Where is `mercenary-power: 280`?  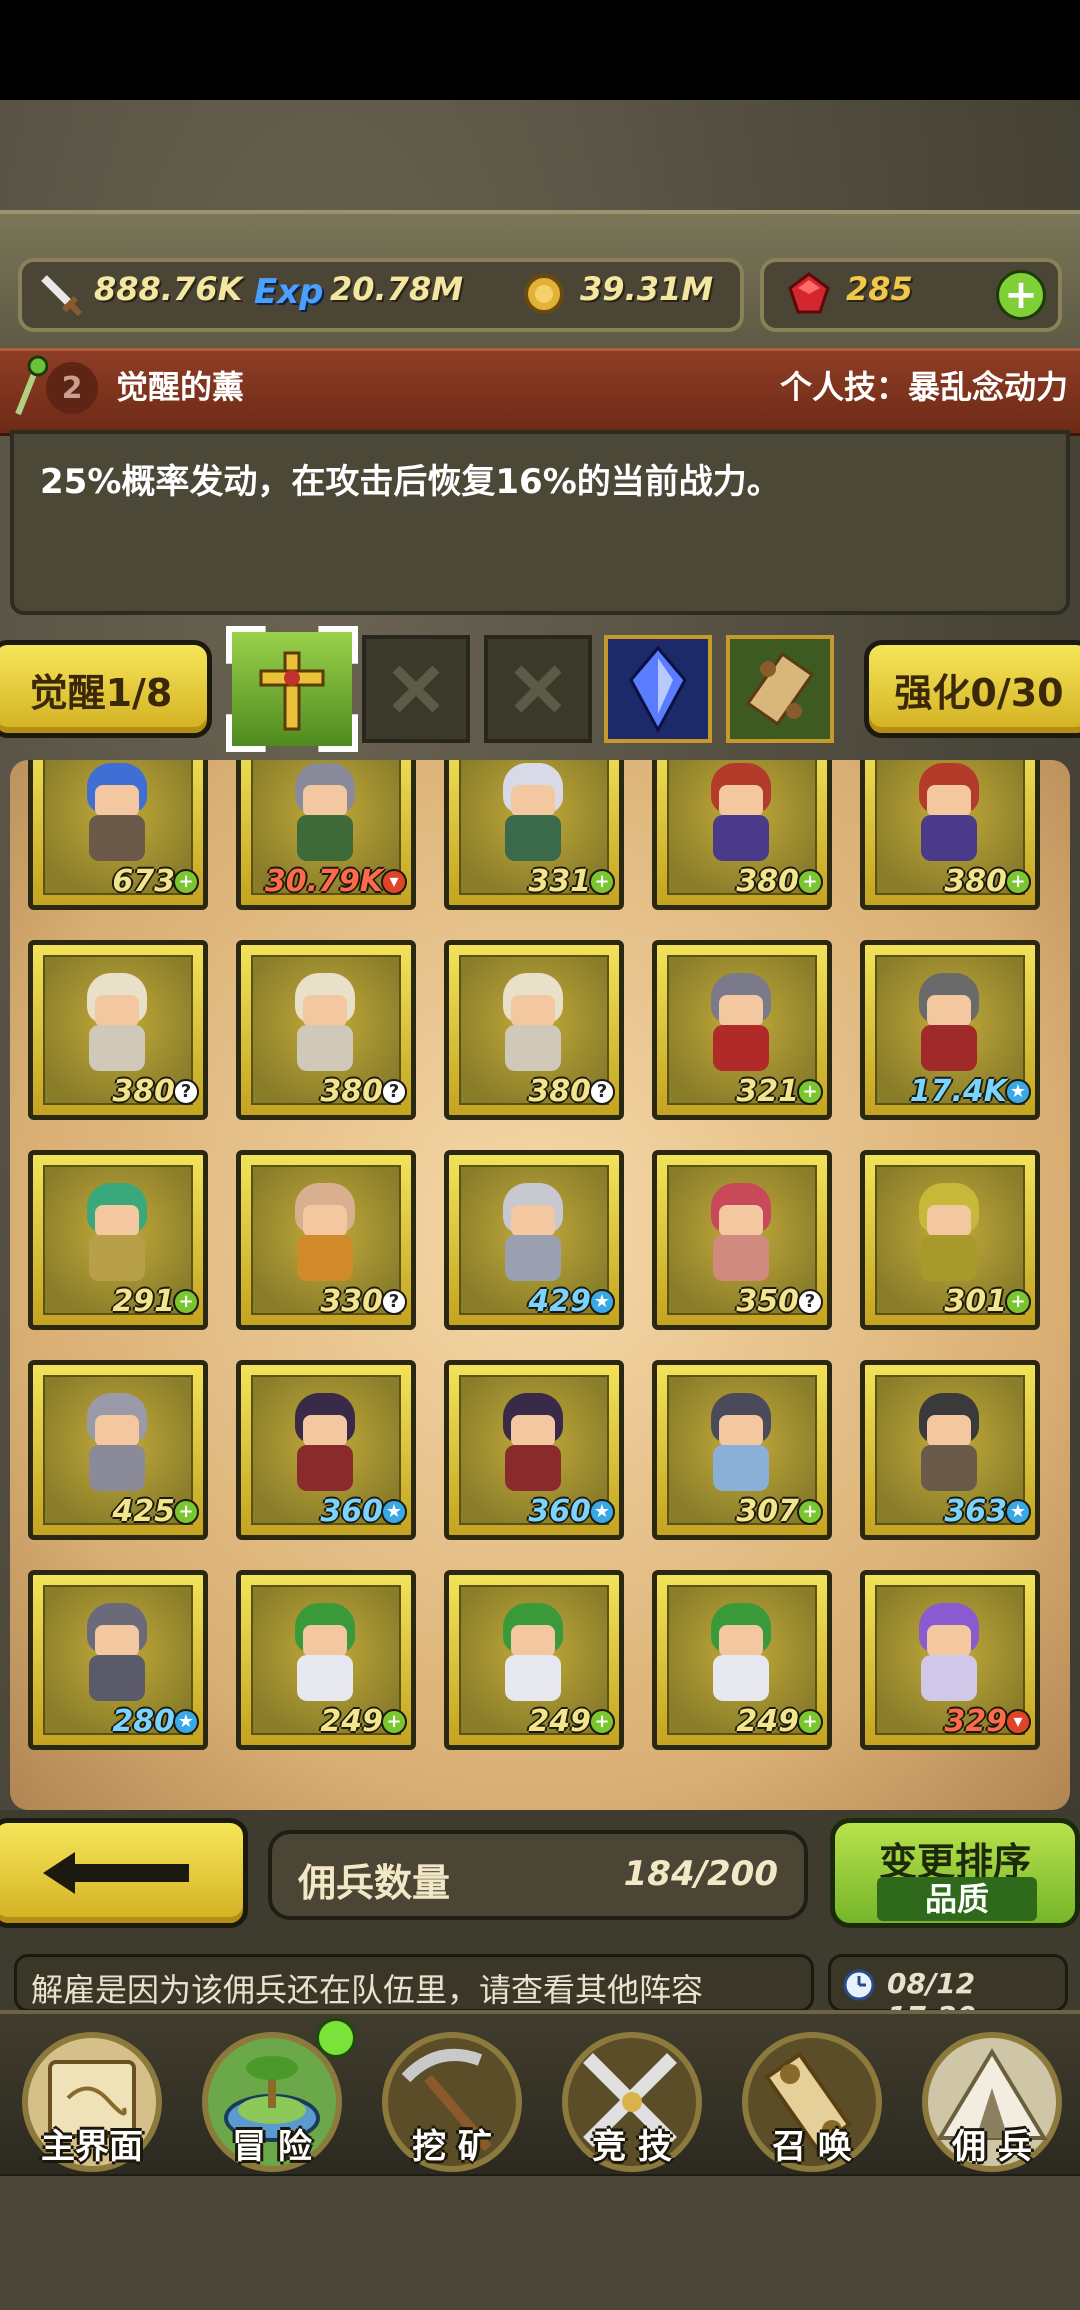 mercenary-power: 280 is located at coordinates (143, 1721).